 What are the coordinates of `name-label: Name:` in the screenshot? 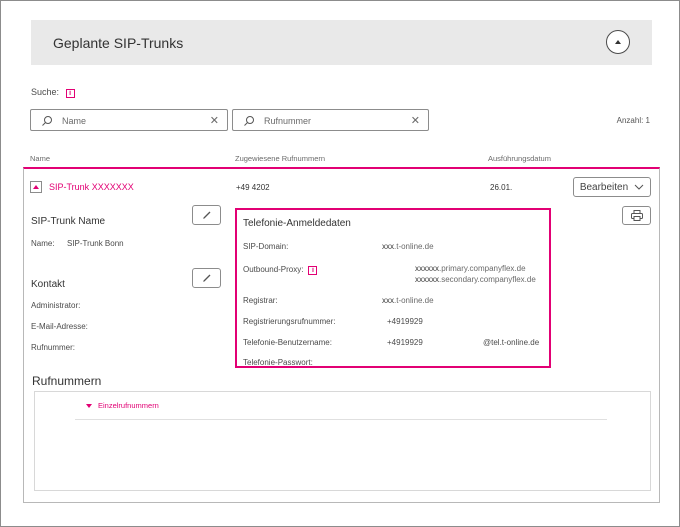 It's located at (43, 243).